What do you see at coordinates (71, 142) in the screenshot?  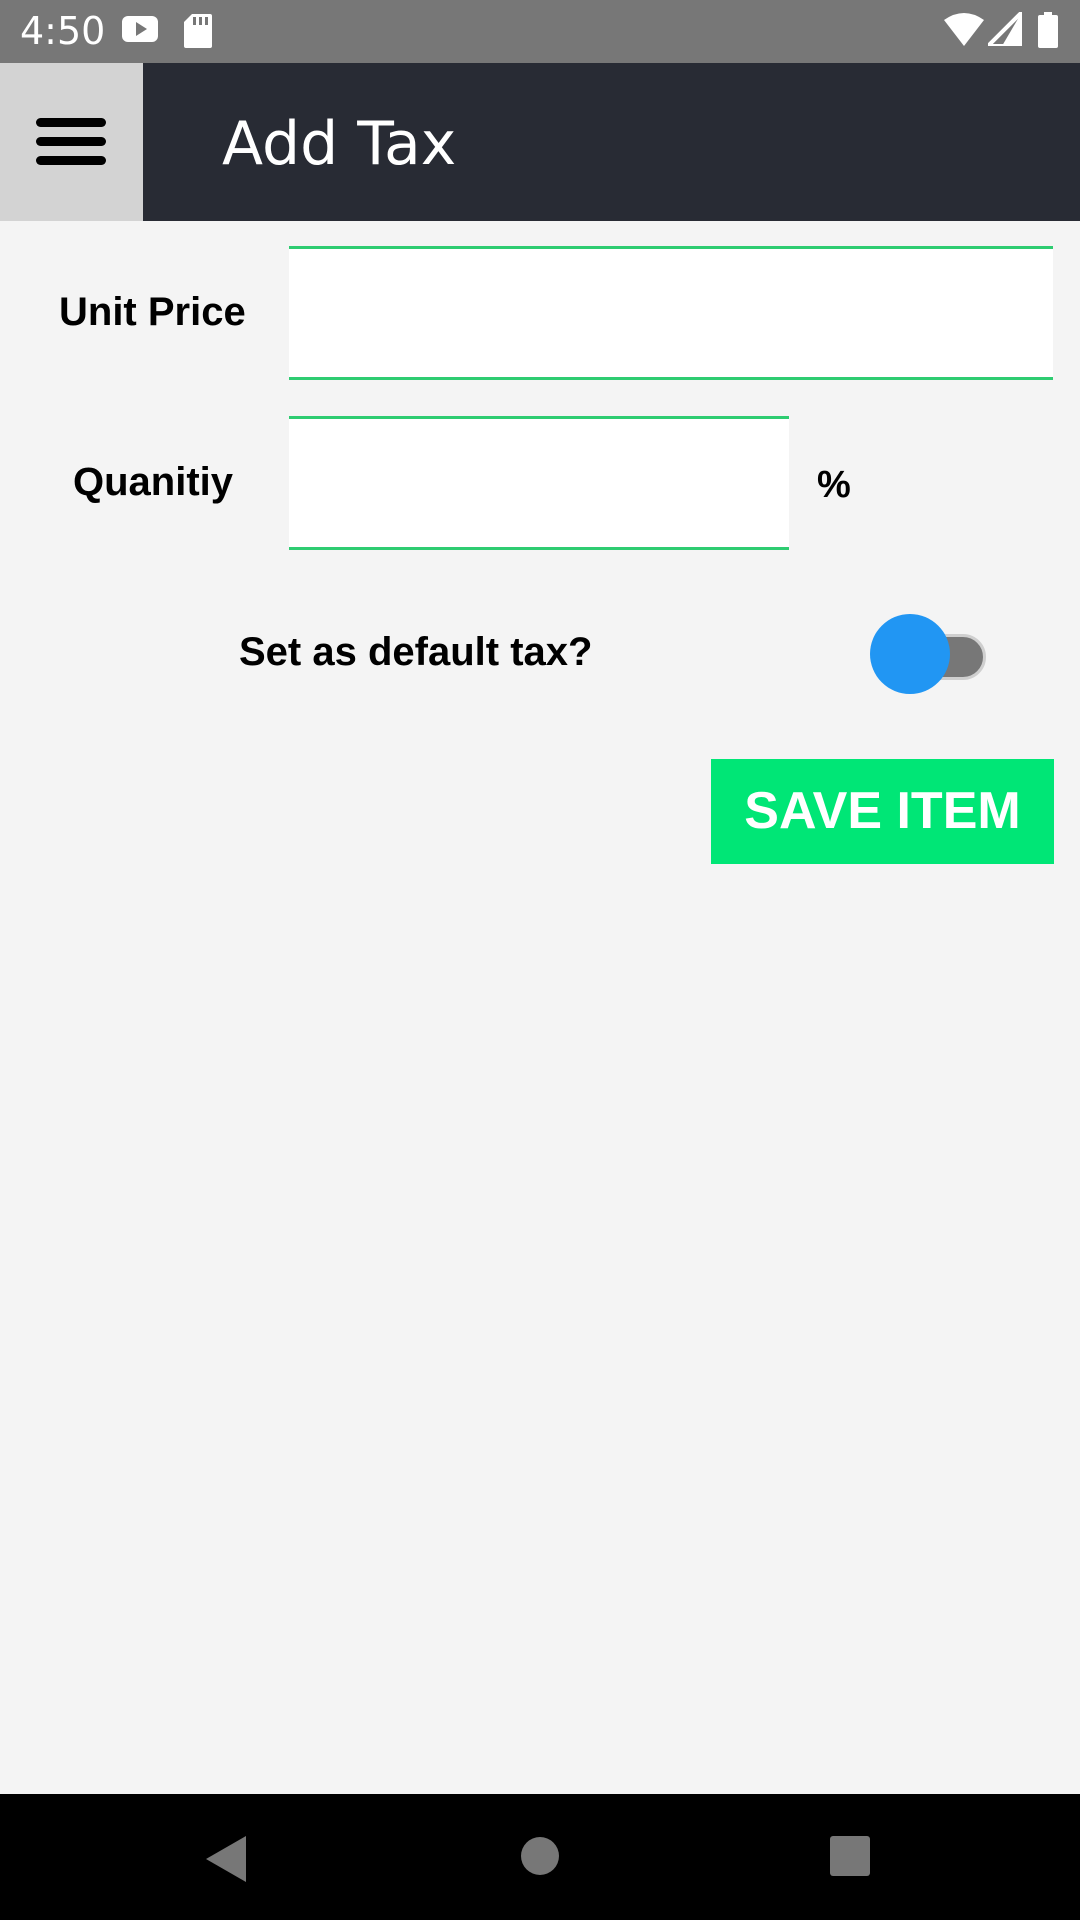 I see `menu-button` at bounding box center [71, 142].